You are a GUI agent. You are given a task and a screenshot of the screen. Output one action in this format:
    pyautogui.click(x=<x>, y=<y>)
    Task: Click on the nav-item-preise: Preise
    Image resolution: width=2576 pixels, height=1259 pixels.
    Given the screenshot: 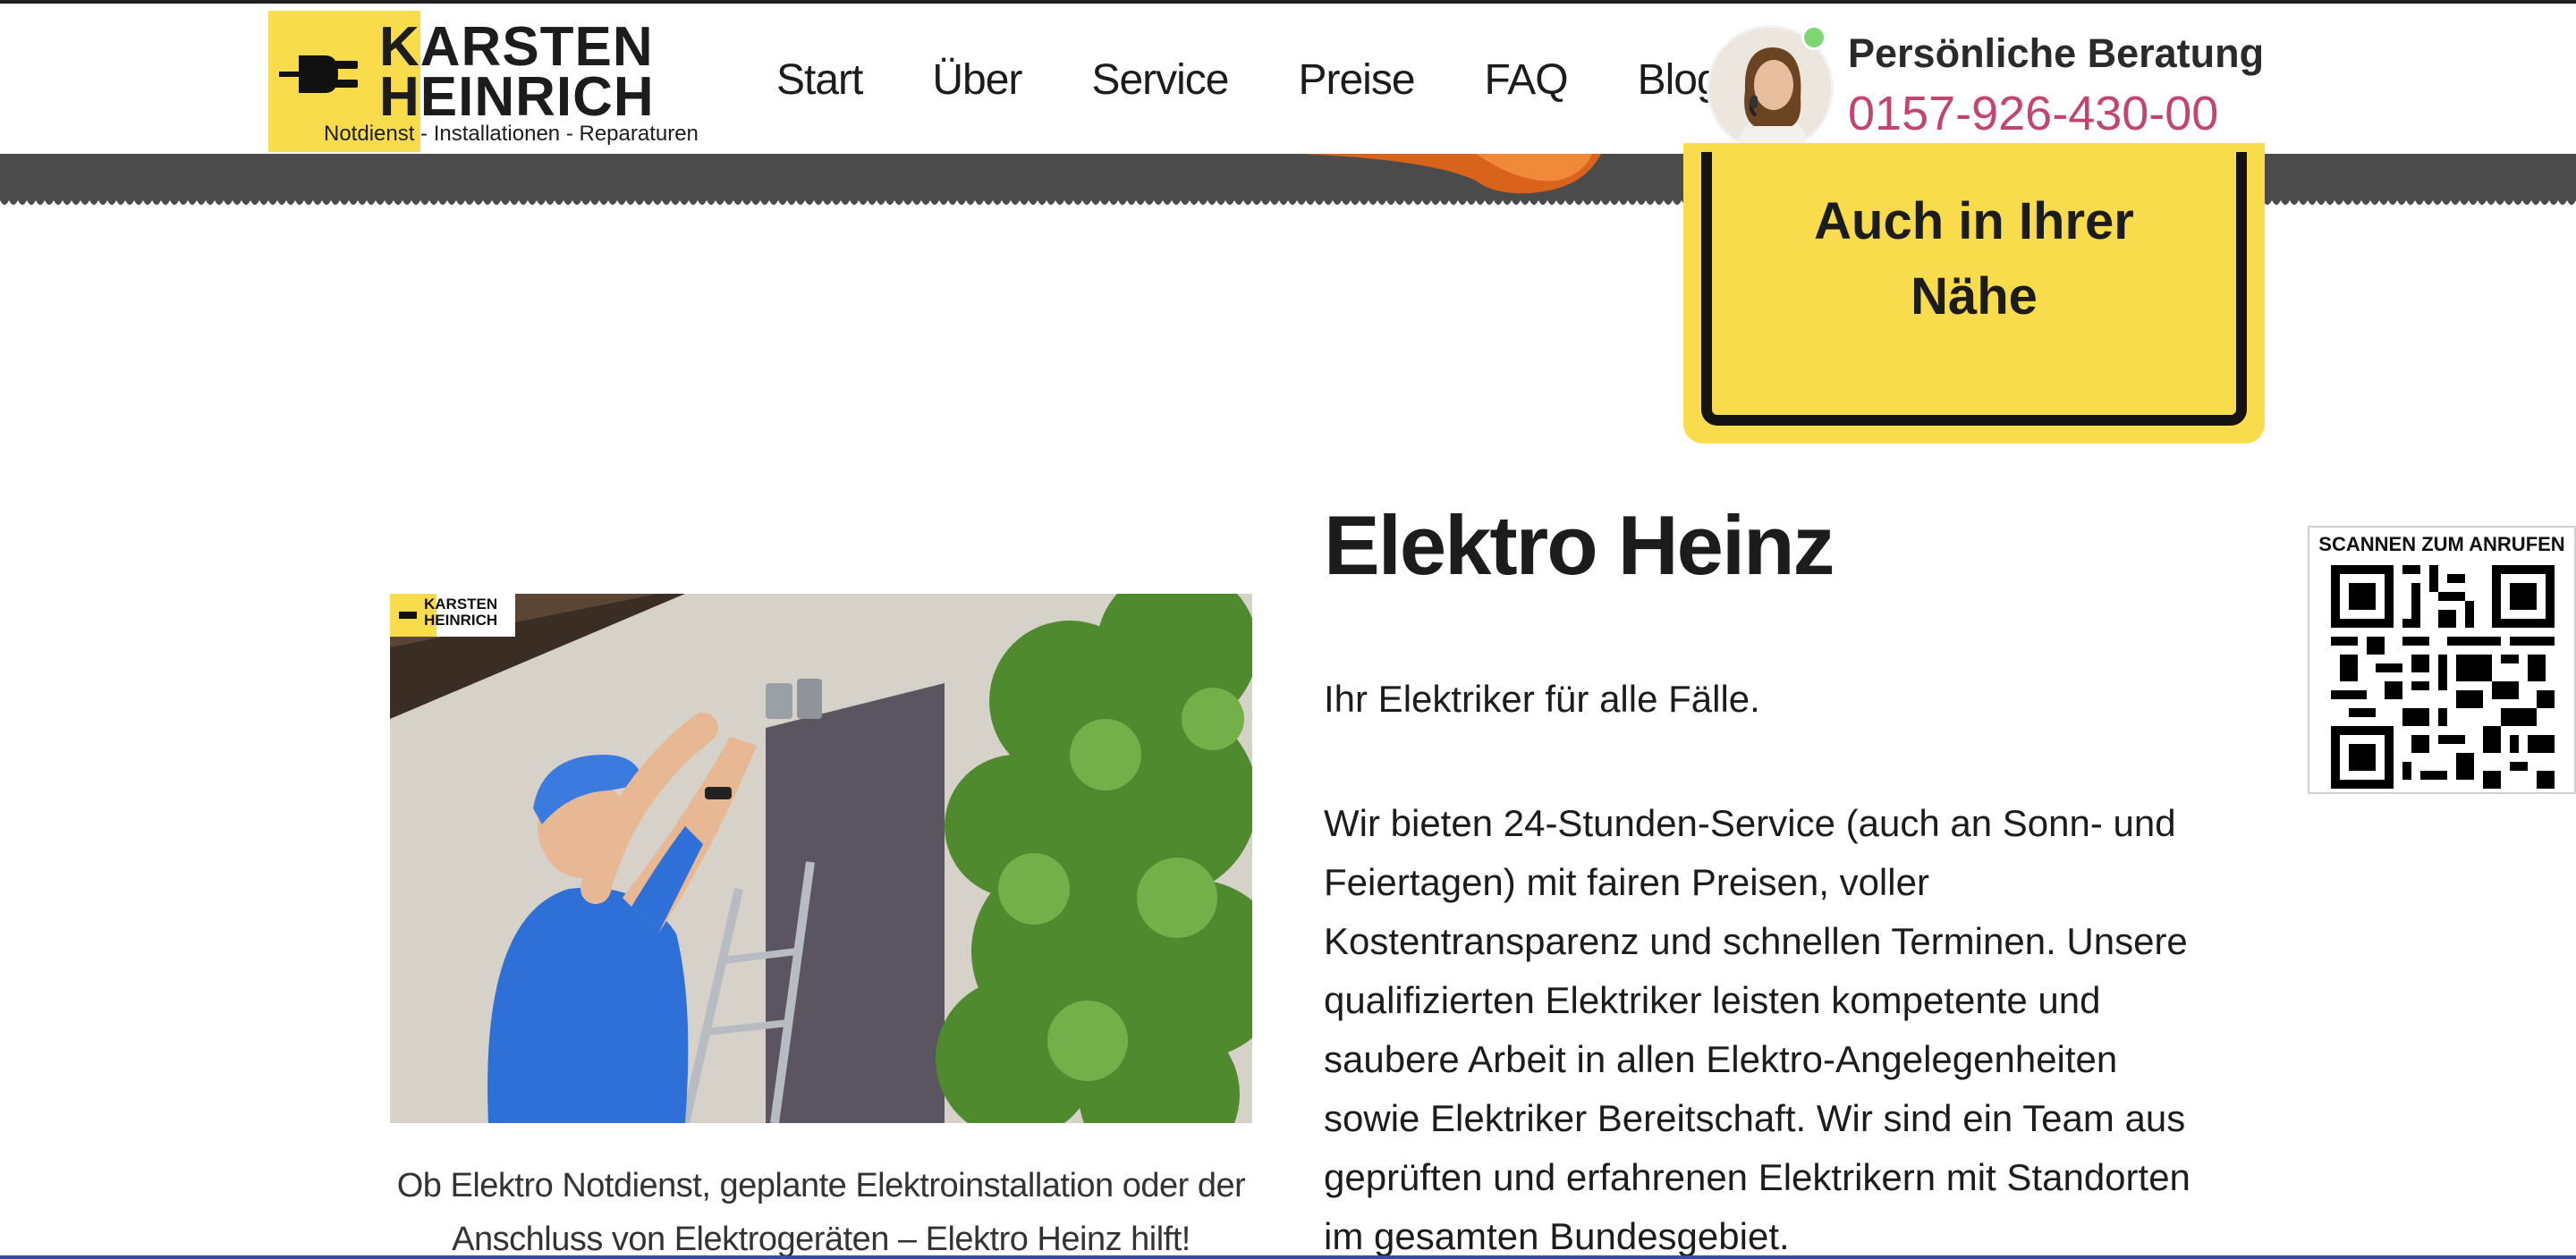 What is the action you would take?
    pyautogui.click(x=1356, y=80)
    